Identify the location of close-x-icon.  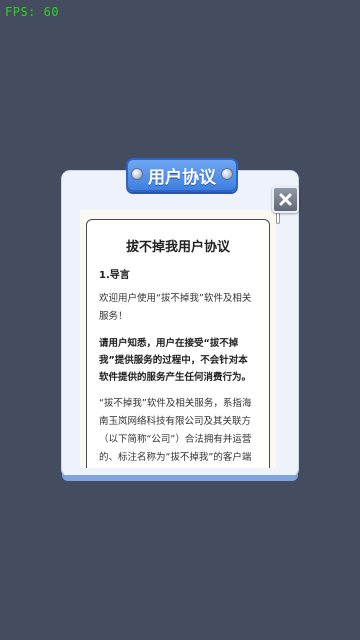
(285, 199).